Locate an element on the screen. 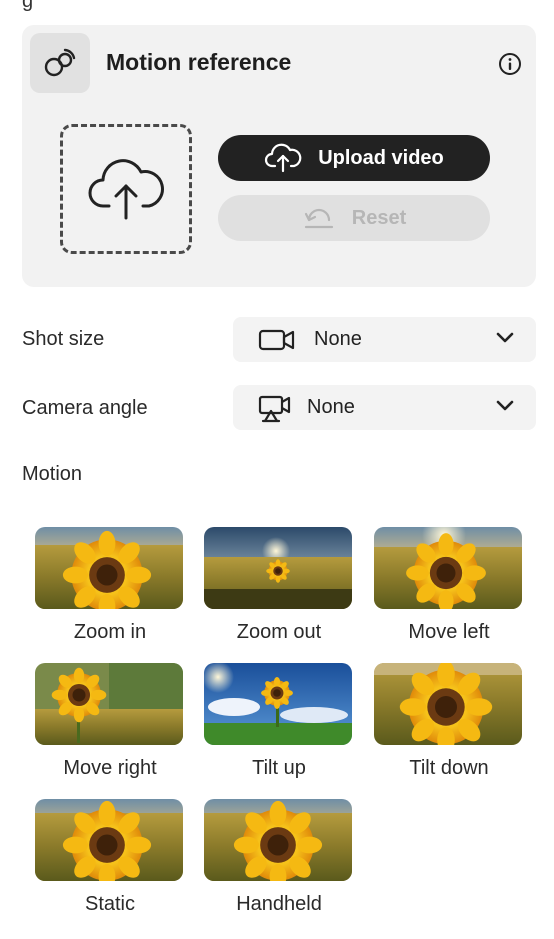  video-drop-zone is located at coordinates (126, 189).